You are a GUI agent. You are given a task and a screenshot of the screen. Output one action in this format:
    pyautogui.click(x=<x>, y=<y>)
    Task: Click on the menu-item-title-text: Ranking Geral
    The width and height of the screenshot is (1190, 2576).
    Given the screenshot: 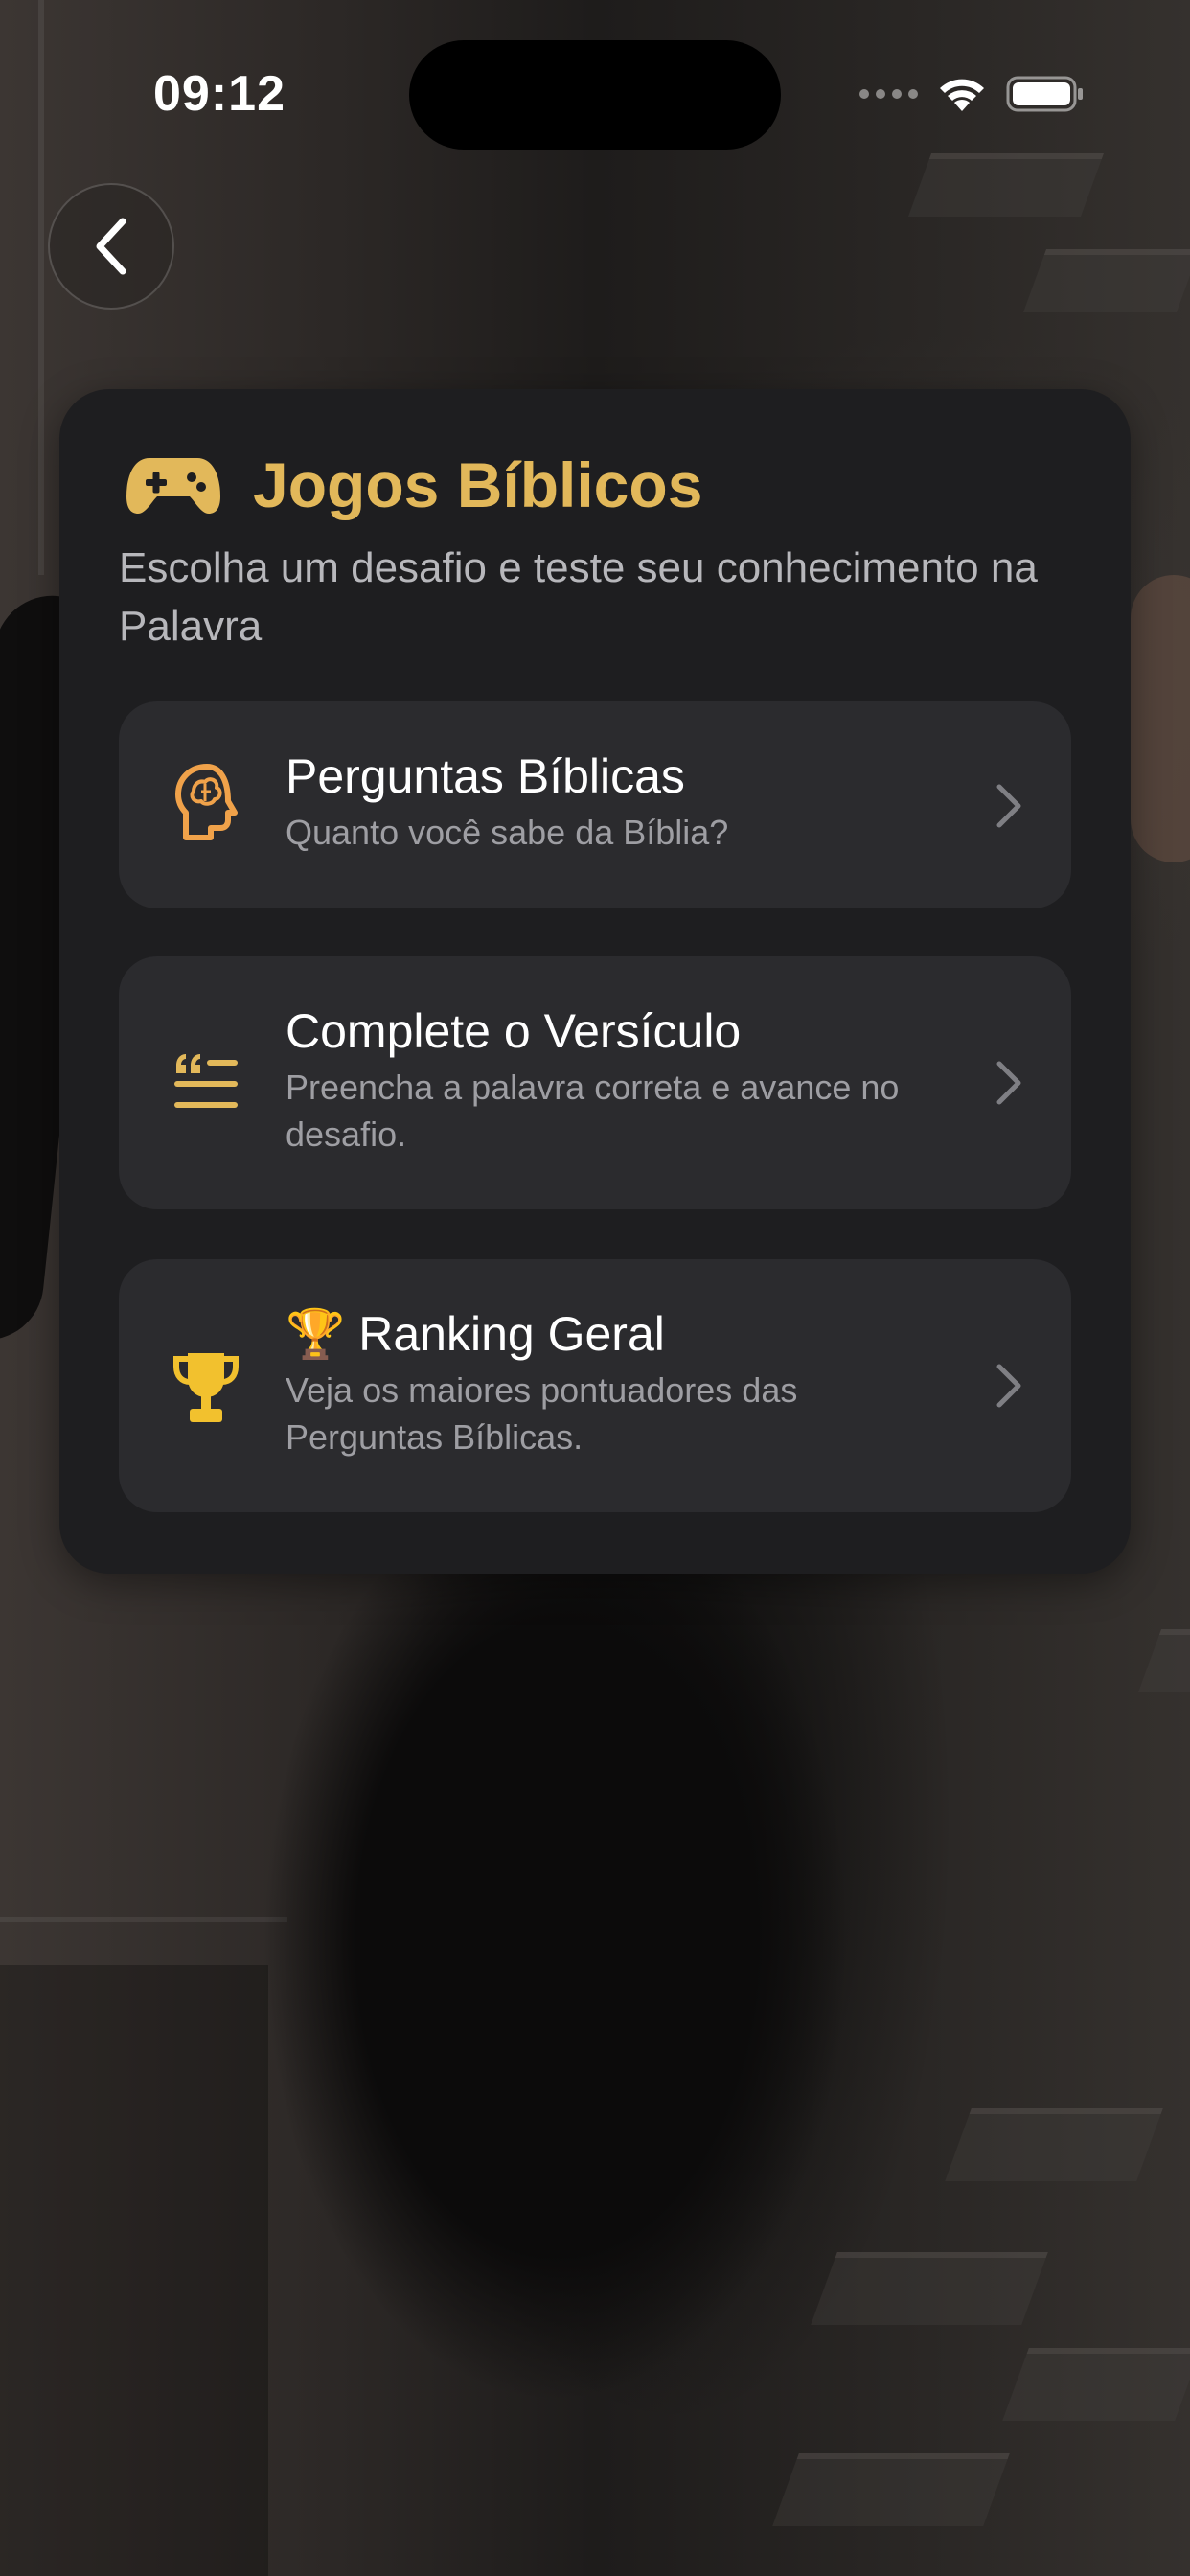 What is the action you would take?
    pyautogui.click(x=512, y=1334)
    